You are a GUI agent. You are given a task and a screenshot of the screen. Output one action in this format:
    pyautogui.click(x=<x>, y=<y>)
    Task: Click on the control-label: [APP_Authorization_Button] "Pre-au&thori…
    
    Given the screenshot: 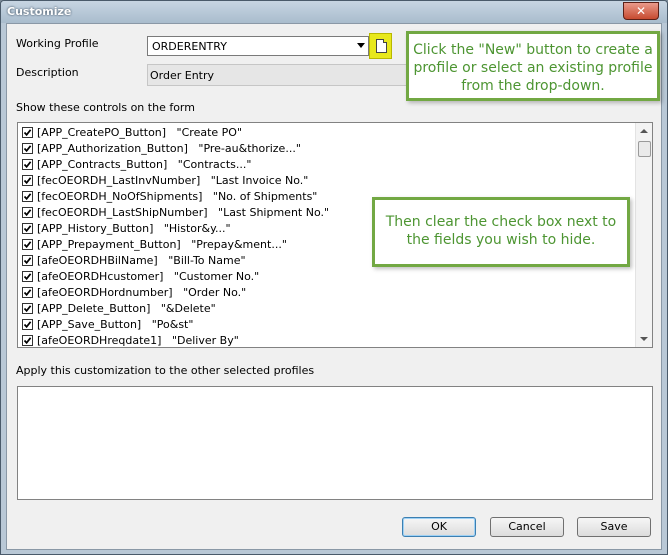 What is the action you would take?
    pyautogui.click(x=169, y=148)
    